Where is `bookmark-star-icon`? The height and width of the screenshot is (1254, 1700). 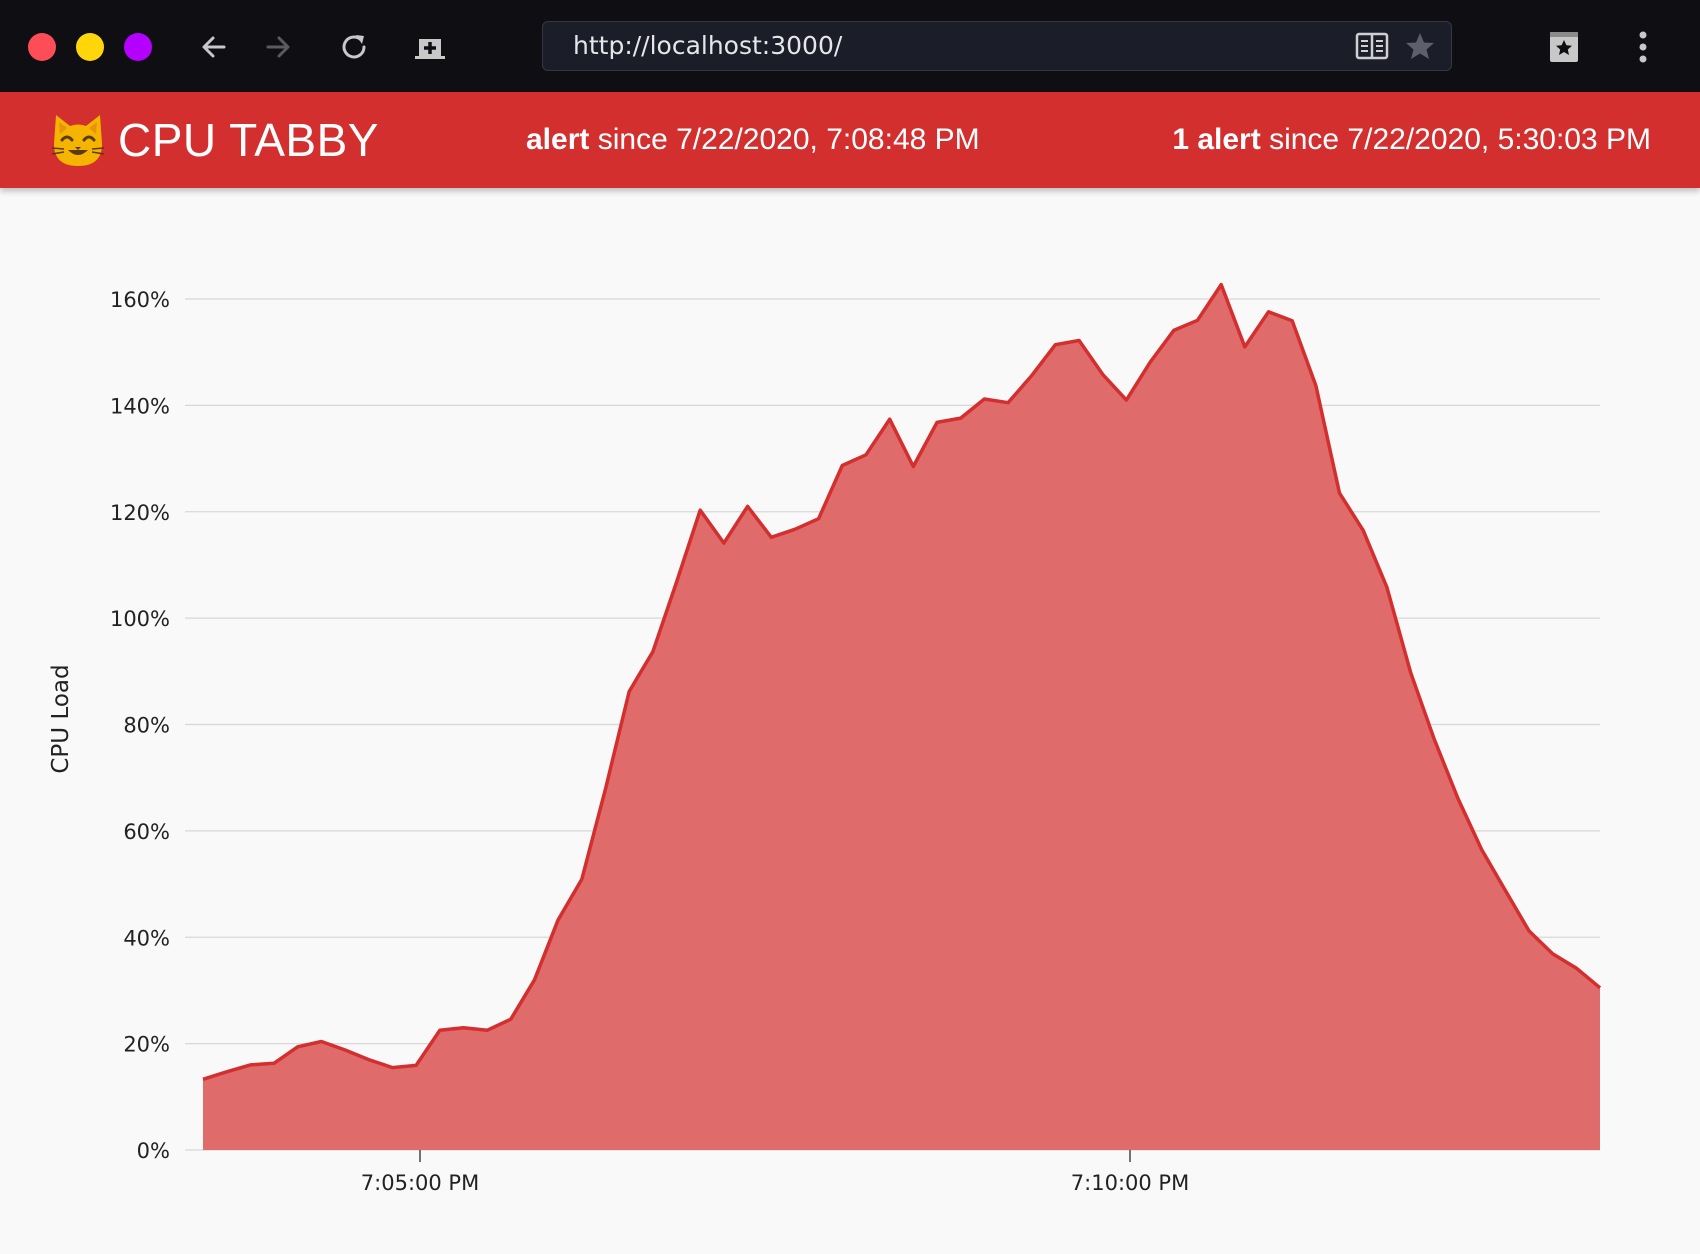 bookmark-star-icon is located at coordinates (1420, 46).